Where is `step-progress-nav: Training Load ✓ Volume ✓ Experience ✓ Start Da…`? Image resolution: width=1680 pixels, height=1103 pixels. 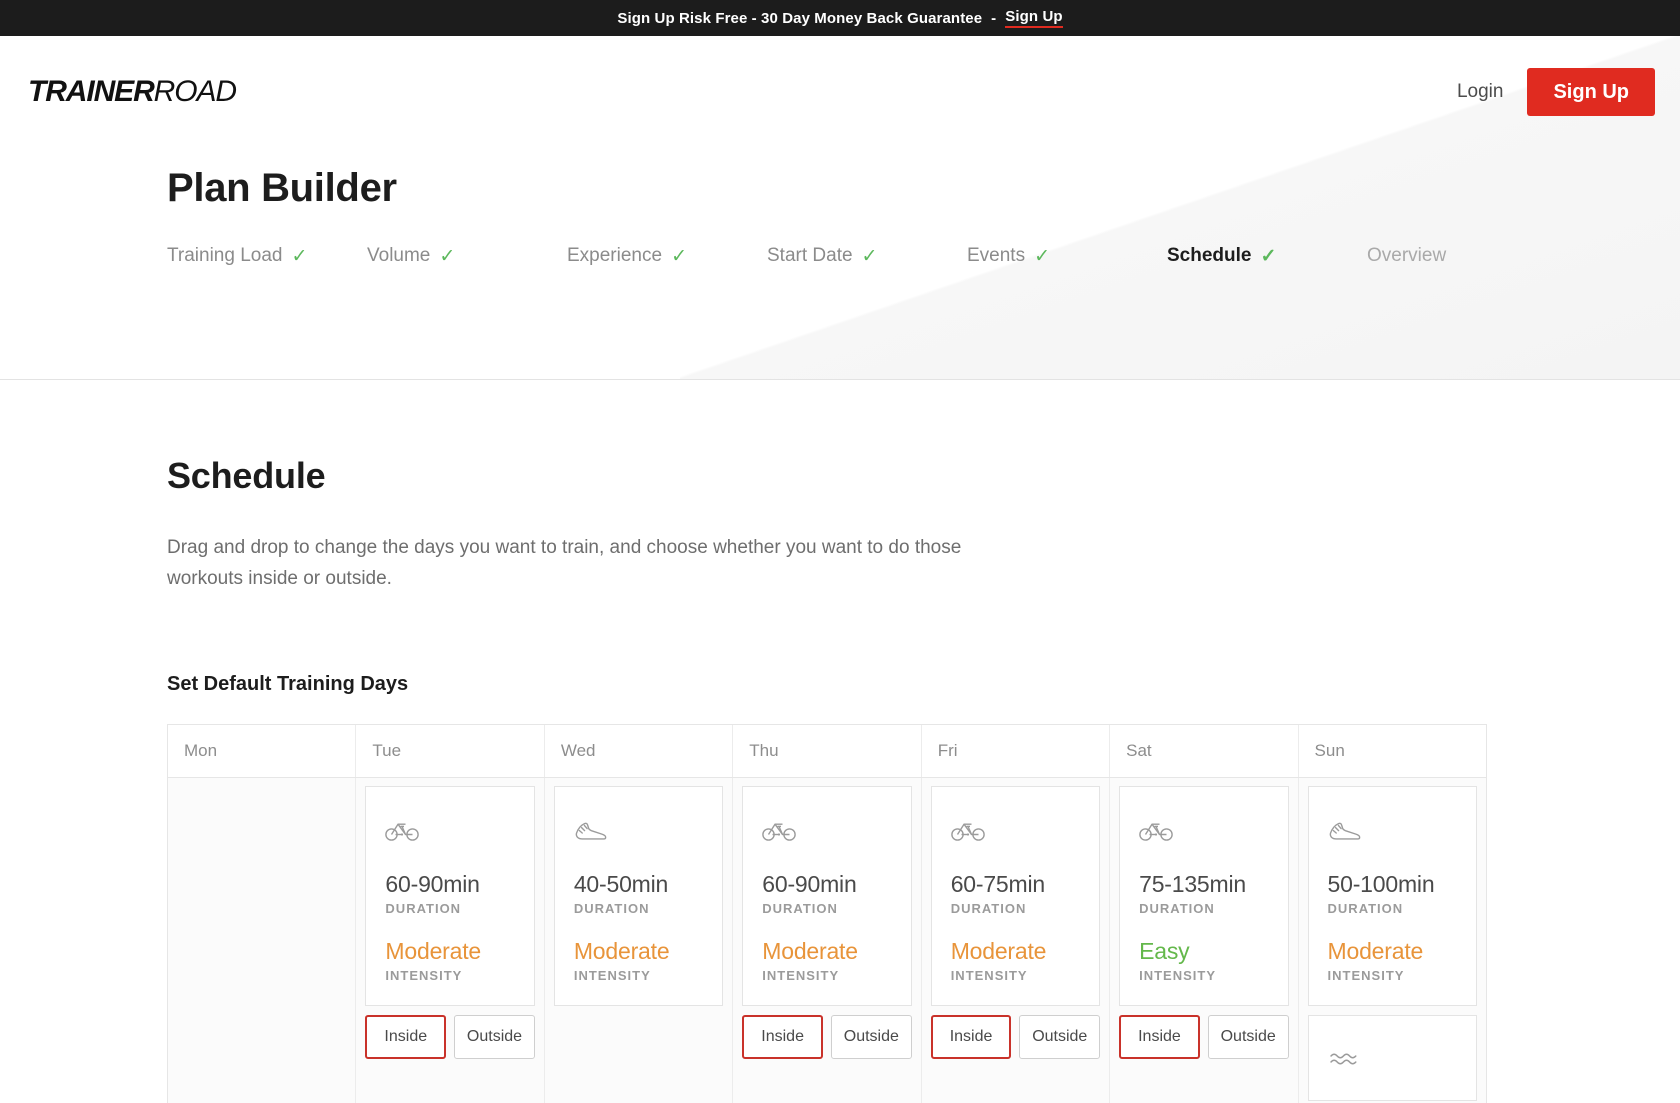
step-progress-nav: Training Load ✓ Volume ✓ Experience ✓ Start Da… is located at coordinates (840, 239).